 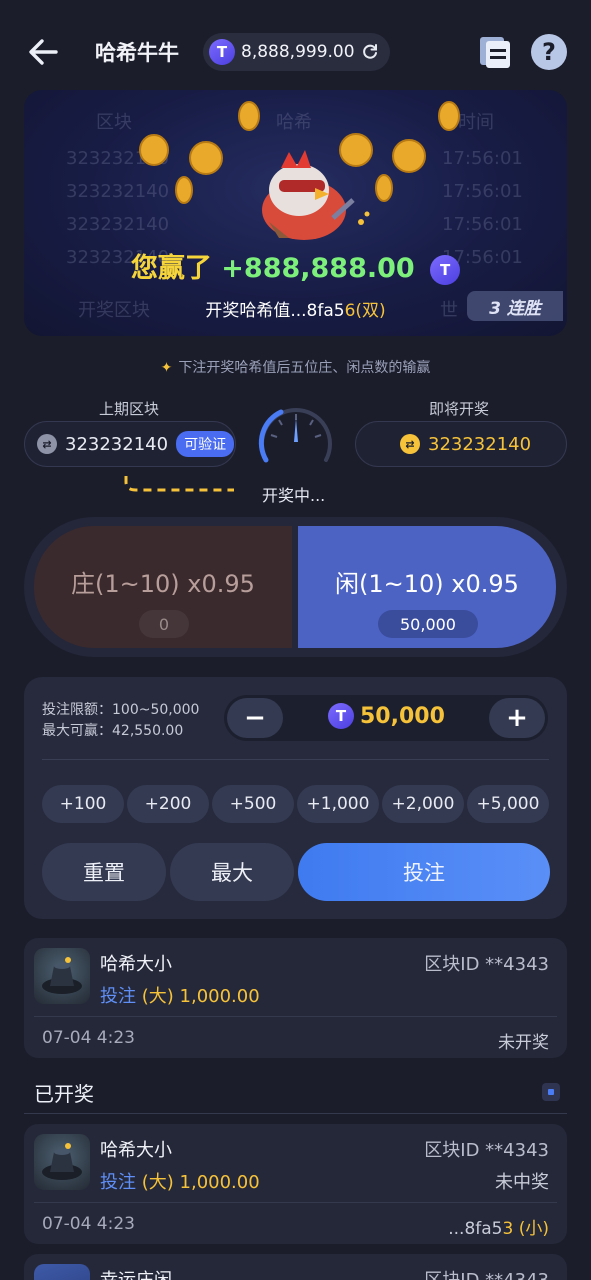 What do you see at coordinates (295, 435) in the screenshot?
I see `draw-timer-gauge` at bounding box center [295, 435].